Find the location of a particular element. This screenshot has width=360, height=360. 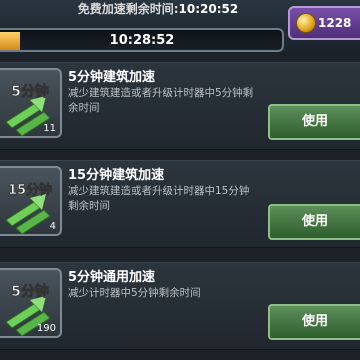

speedup-item-icon-frame: 15分钟 4 is located at coordinates (31, 201).